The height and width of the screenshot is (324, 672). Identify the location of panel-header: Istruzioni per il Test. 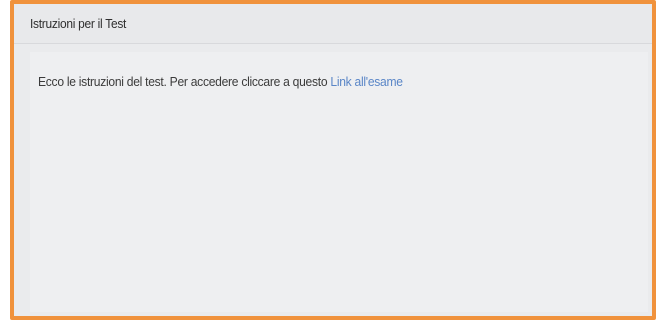
(333, 24).